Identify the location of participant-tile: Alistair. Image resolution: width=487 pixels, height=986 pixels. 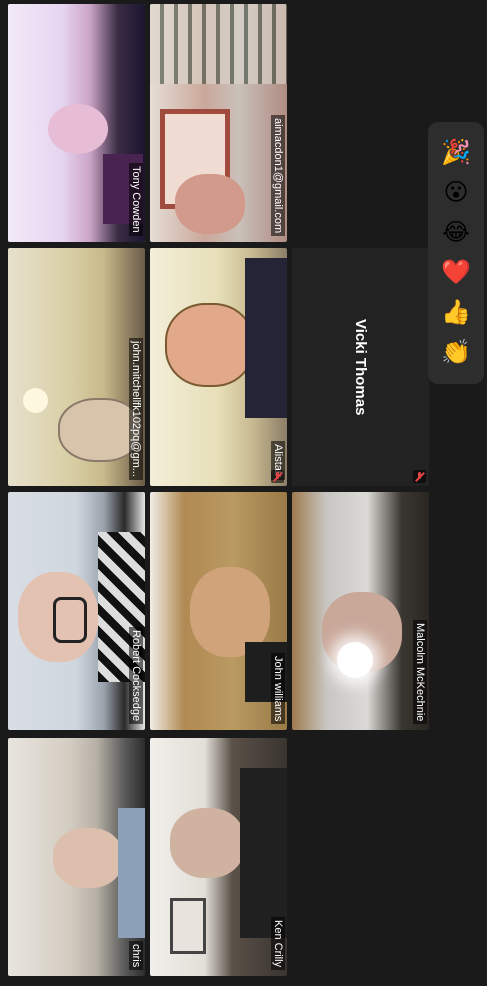
(218, 367).